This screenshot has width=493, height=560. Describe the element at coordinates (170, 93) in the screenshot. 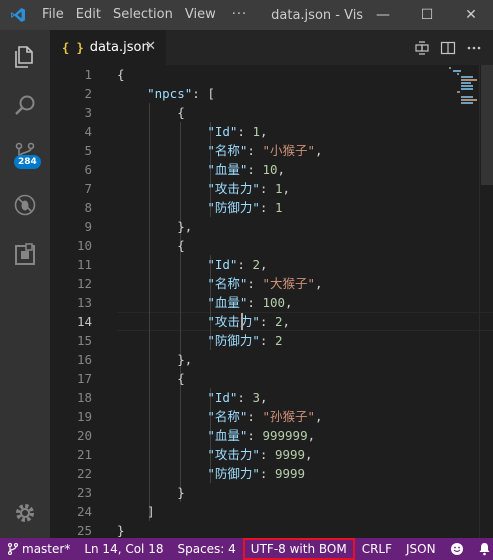

I see `json-key: "npcs"` at that location.